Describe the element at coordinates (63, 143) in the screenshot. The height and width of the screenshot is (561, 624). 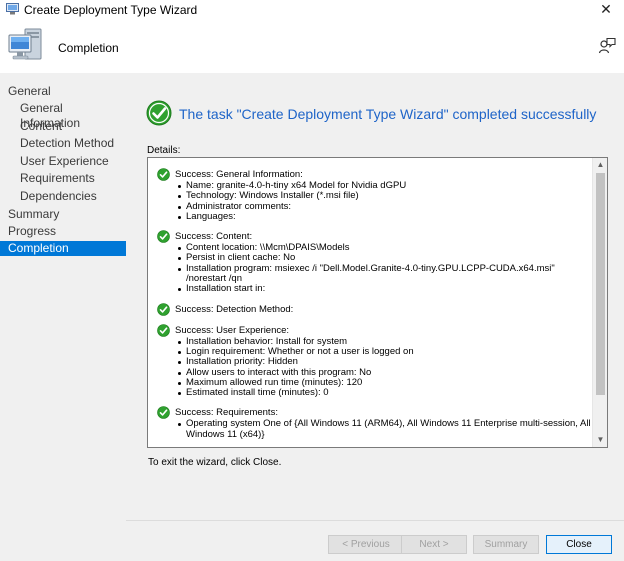
I see `nav-item-detection-method: Detection Method` at that location.